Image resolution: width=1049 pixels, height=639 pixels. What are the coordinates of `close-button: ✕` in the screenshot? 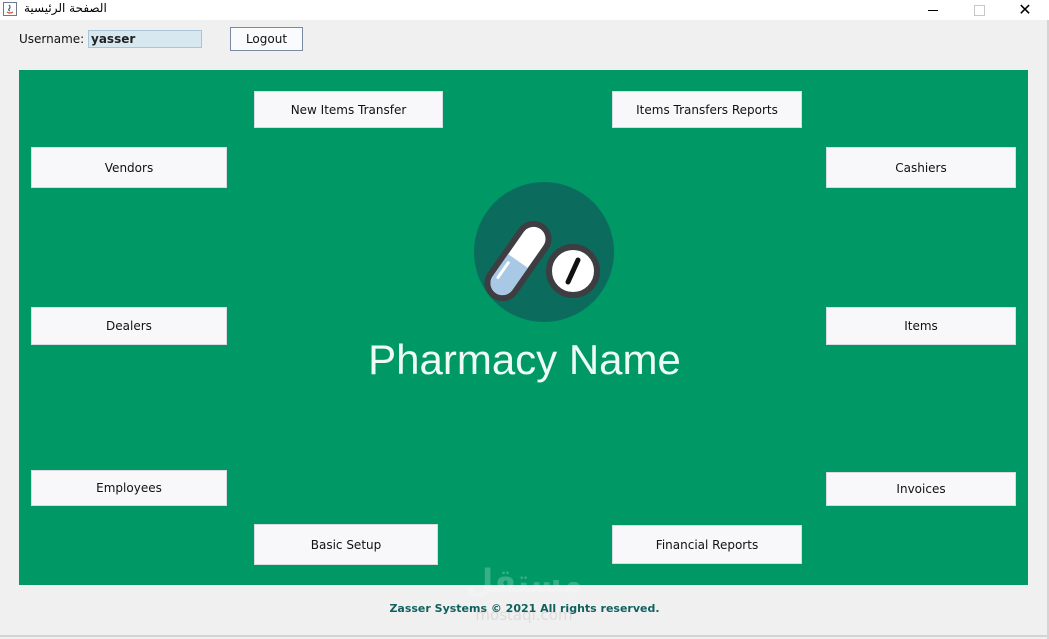 It's located at (1025, 10).